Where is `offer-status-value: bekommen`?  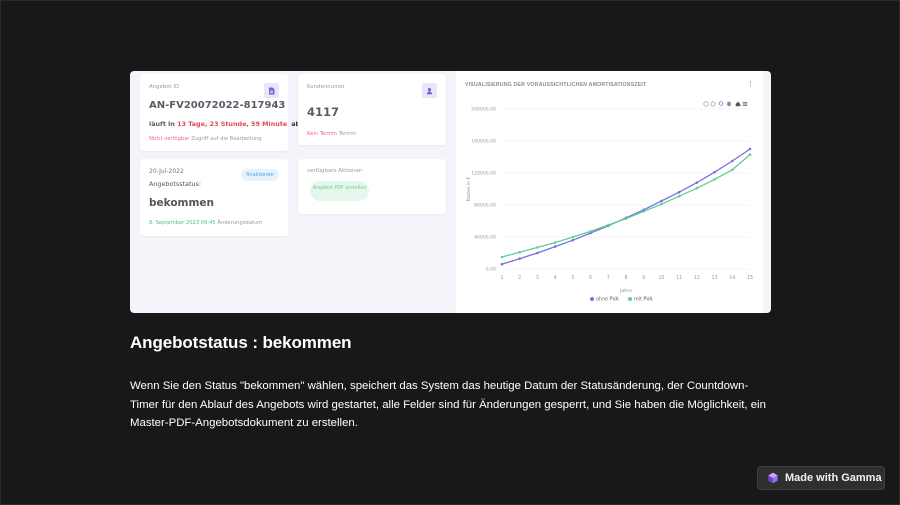
offer-status-value: bekommen is located at coordinates (182, 203).